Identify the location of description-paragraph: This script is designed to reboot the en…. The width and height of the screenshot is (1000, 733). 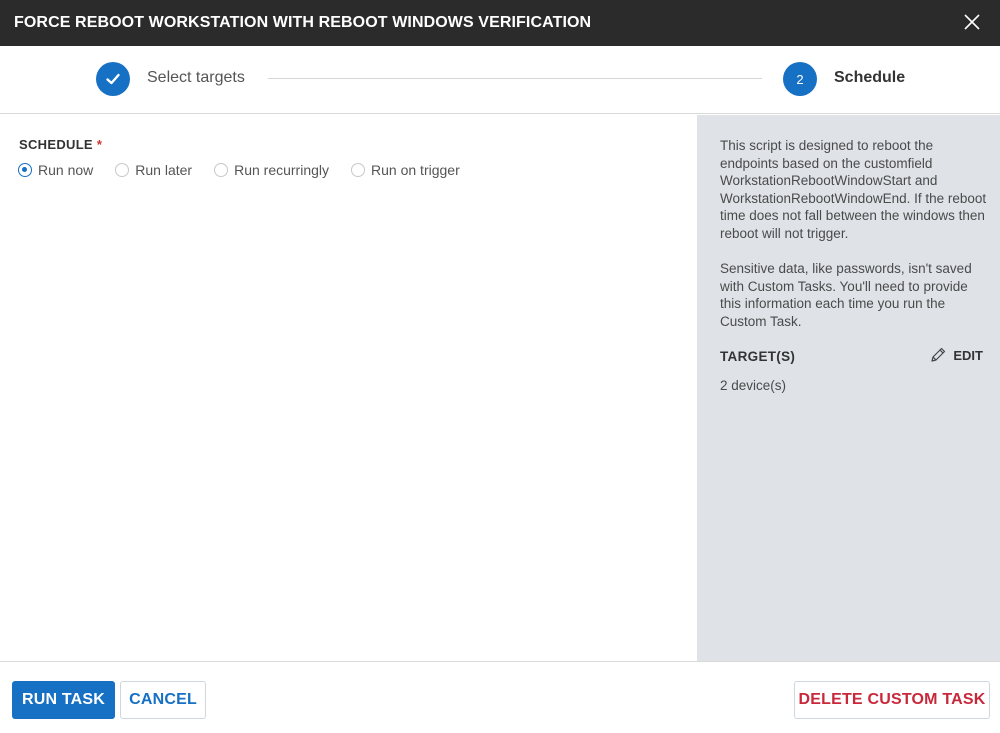
(853, 189).